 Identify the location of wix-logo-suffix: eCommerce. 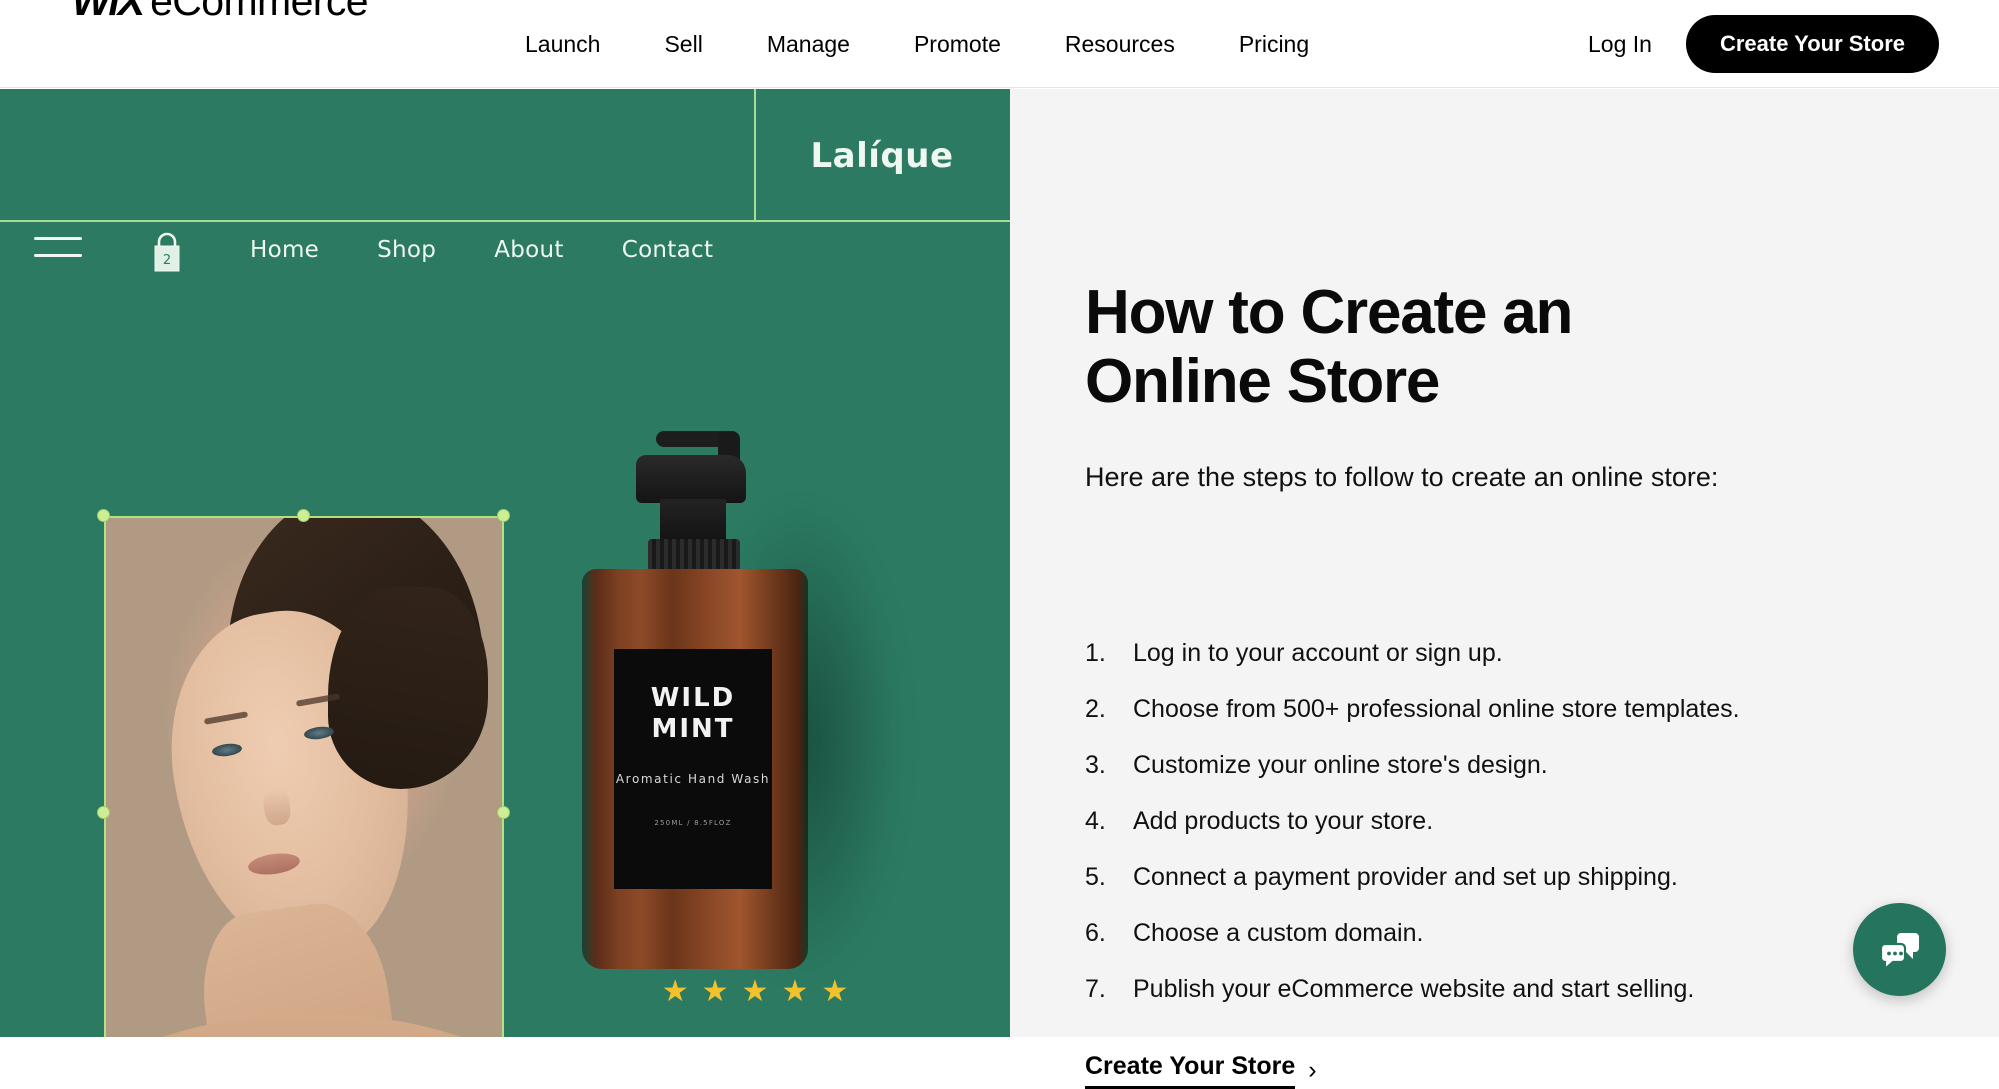
(259, 12).